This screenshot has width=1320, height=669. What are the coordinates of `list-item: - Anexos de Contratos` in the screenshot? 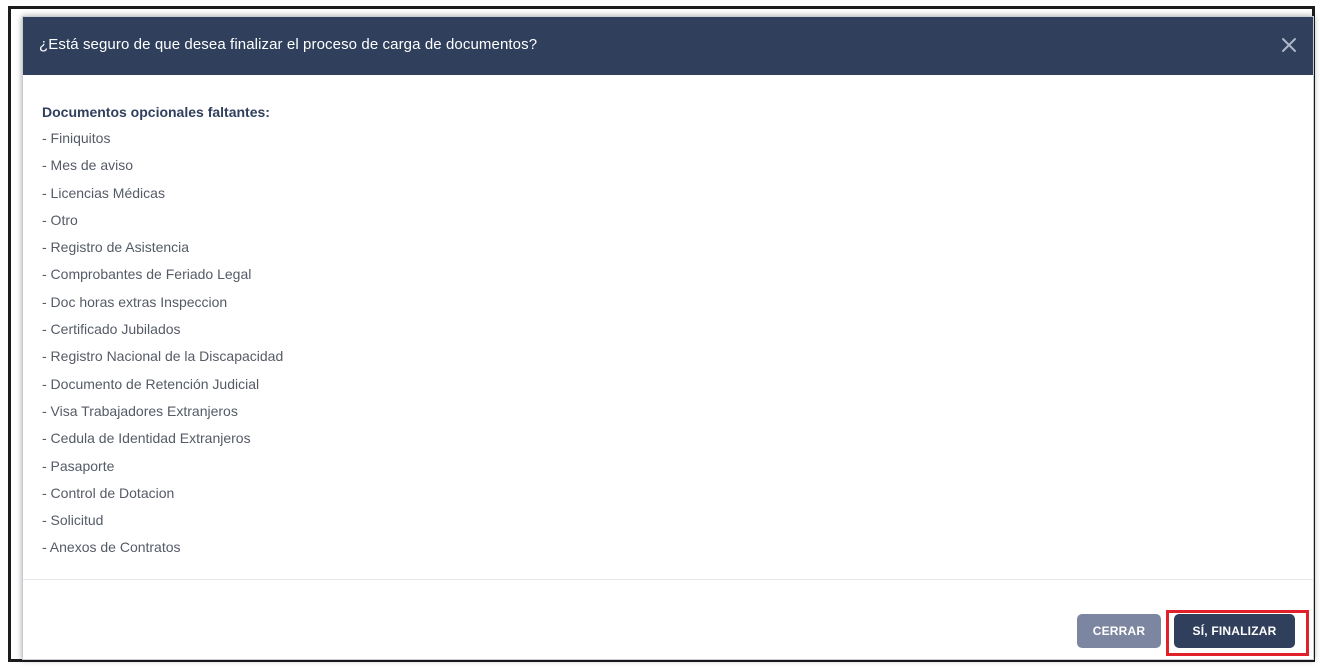 It's located at (111, 547).